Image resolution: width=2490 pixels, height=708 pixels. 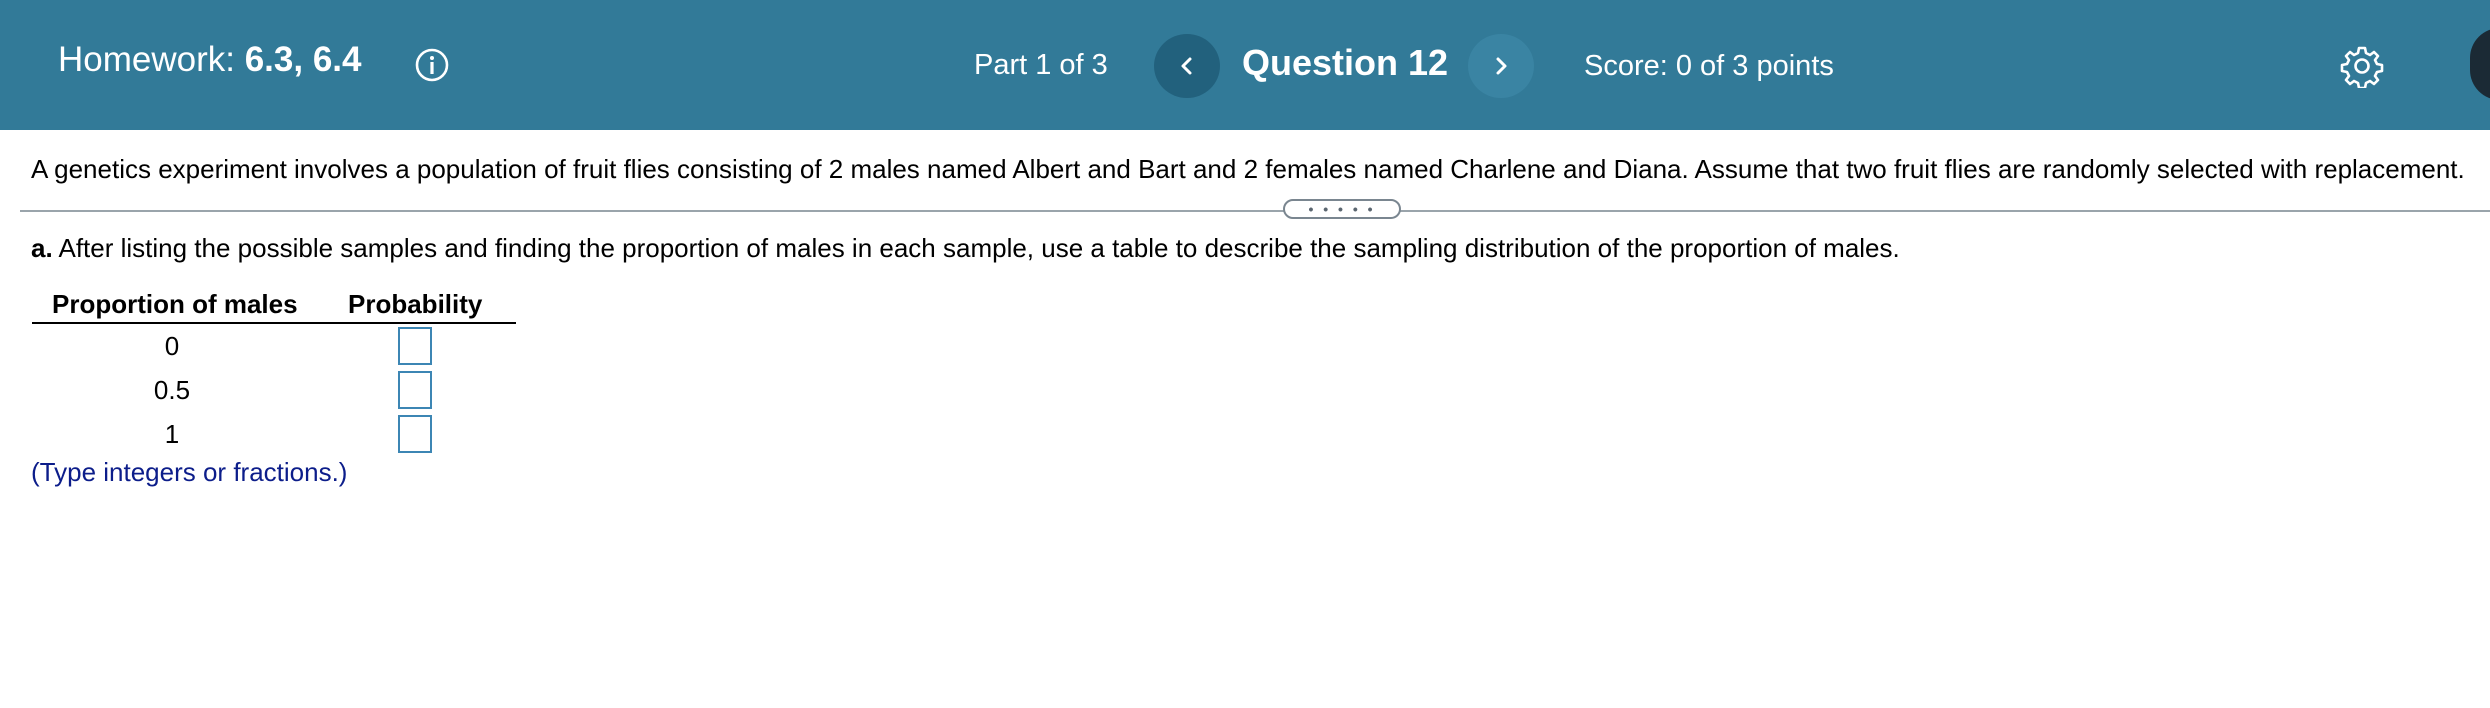 What do you see at coordinates (415, 304) in the screenshot?
I see `column-header-probability: Probability` at bounding box center [415, 304].